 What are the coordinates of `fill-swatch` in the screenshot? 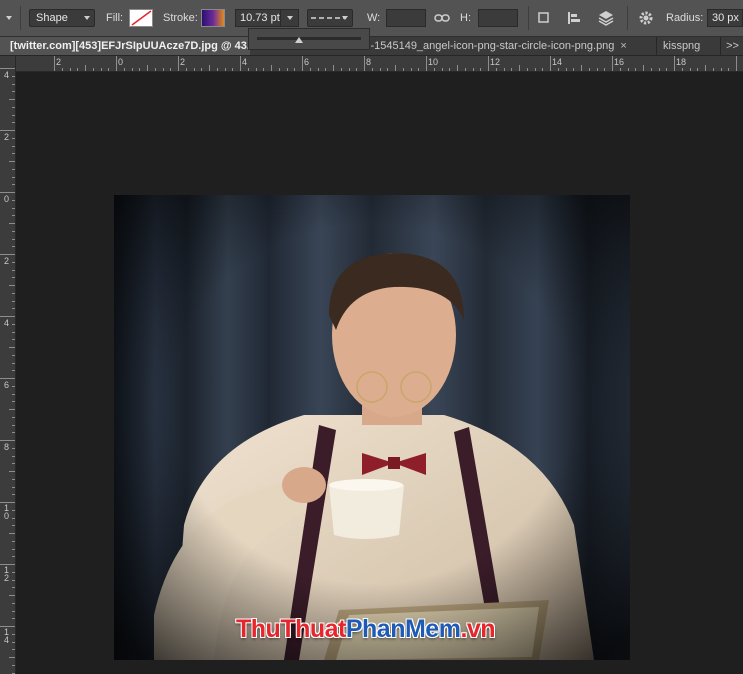 It's located at (141, 18).